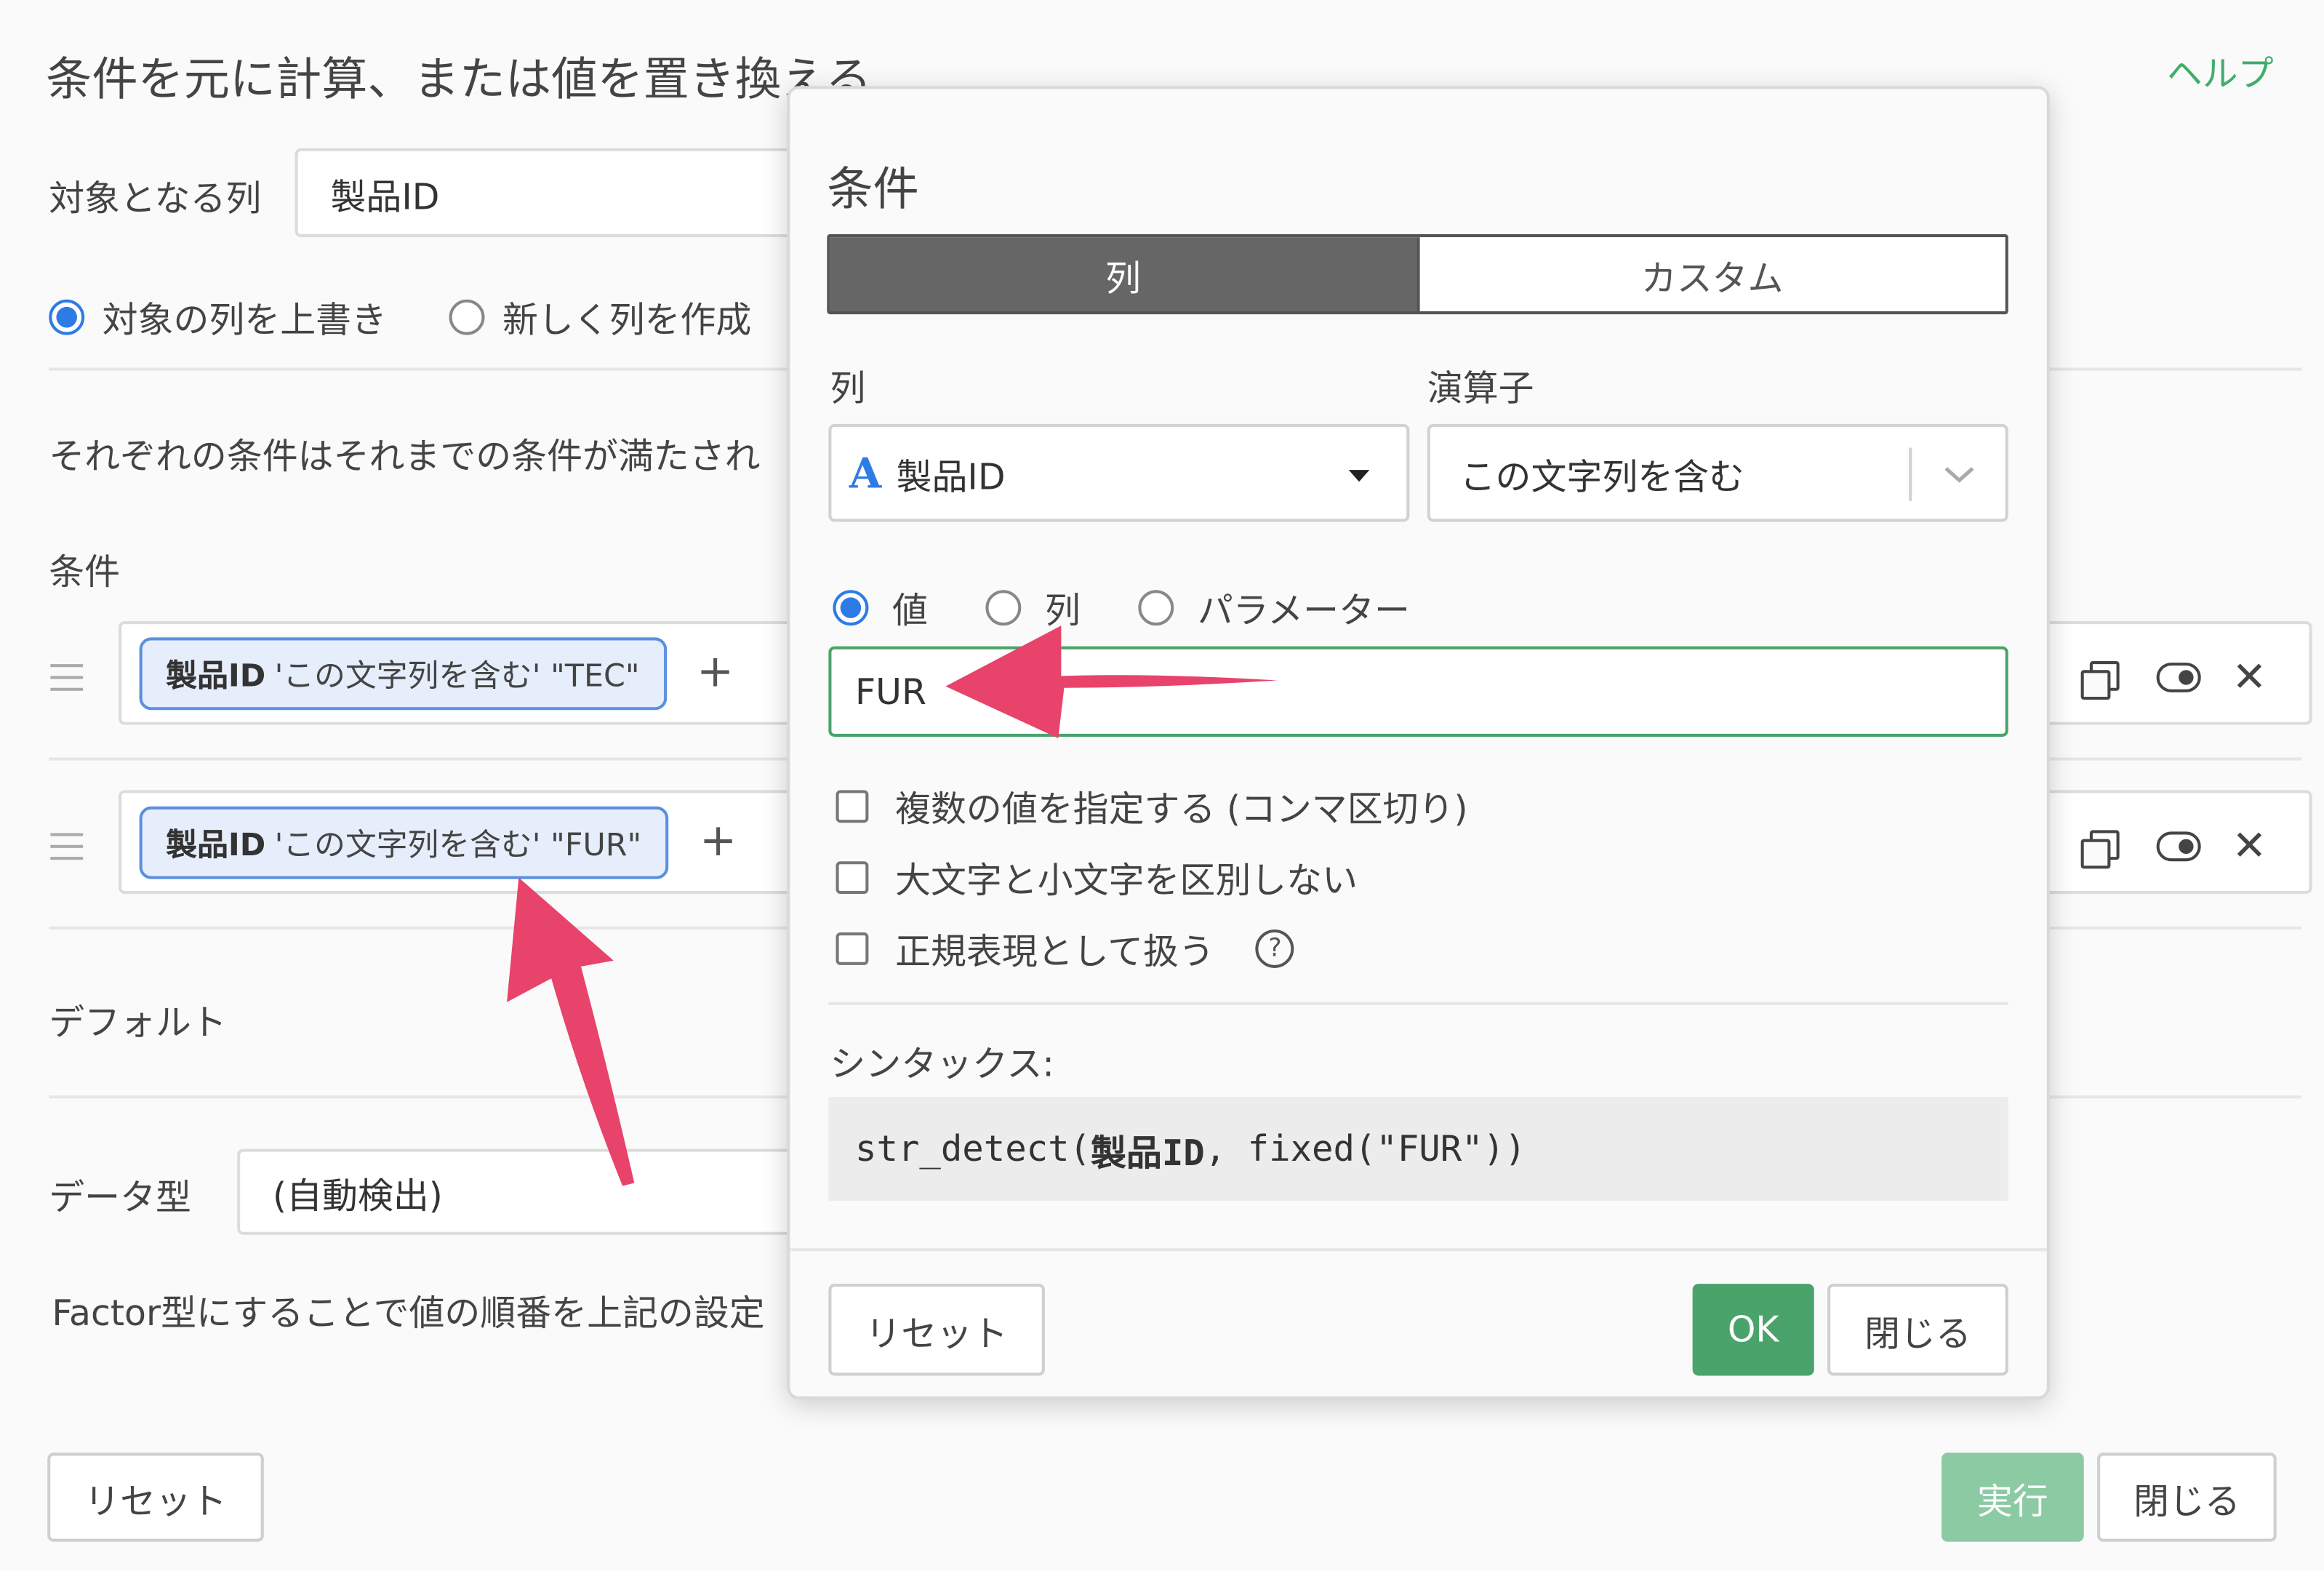 The image size is (2324, 1571). I want to click on annotation-arrows, so click(893, 905).